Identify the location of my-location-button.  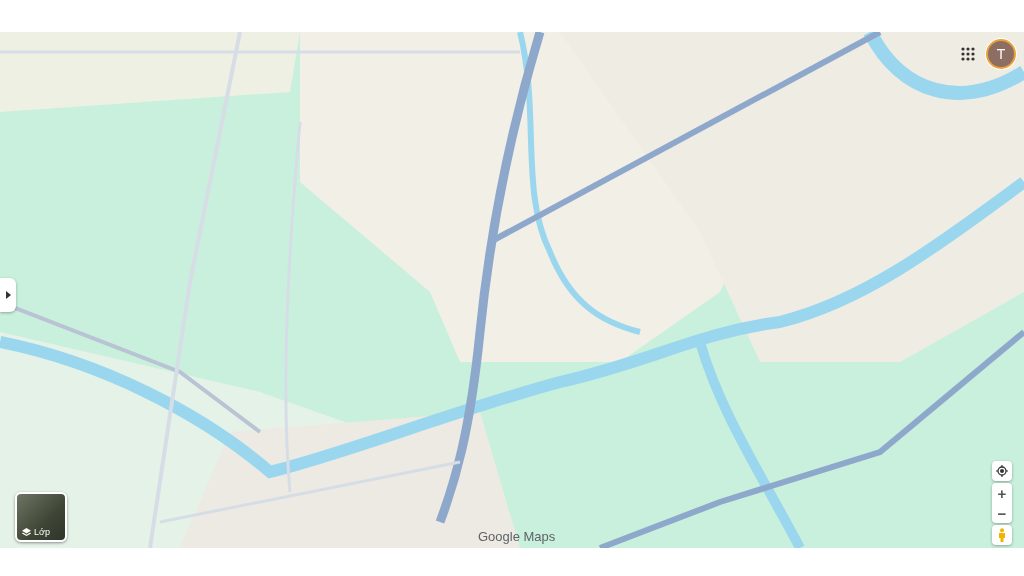
(1002, 471).